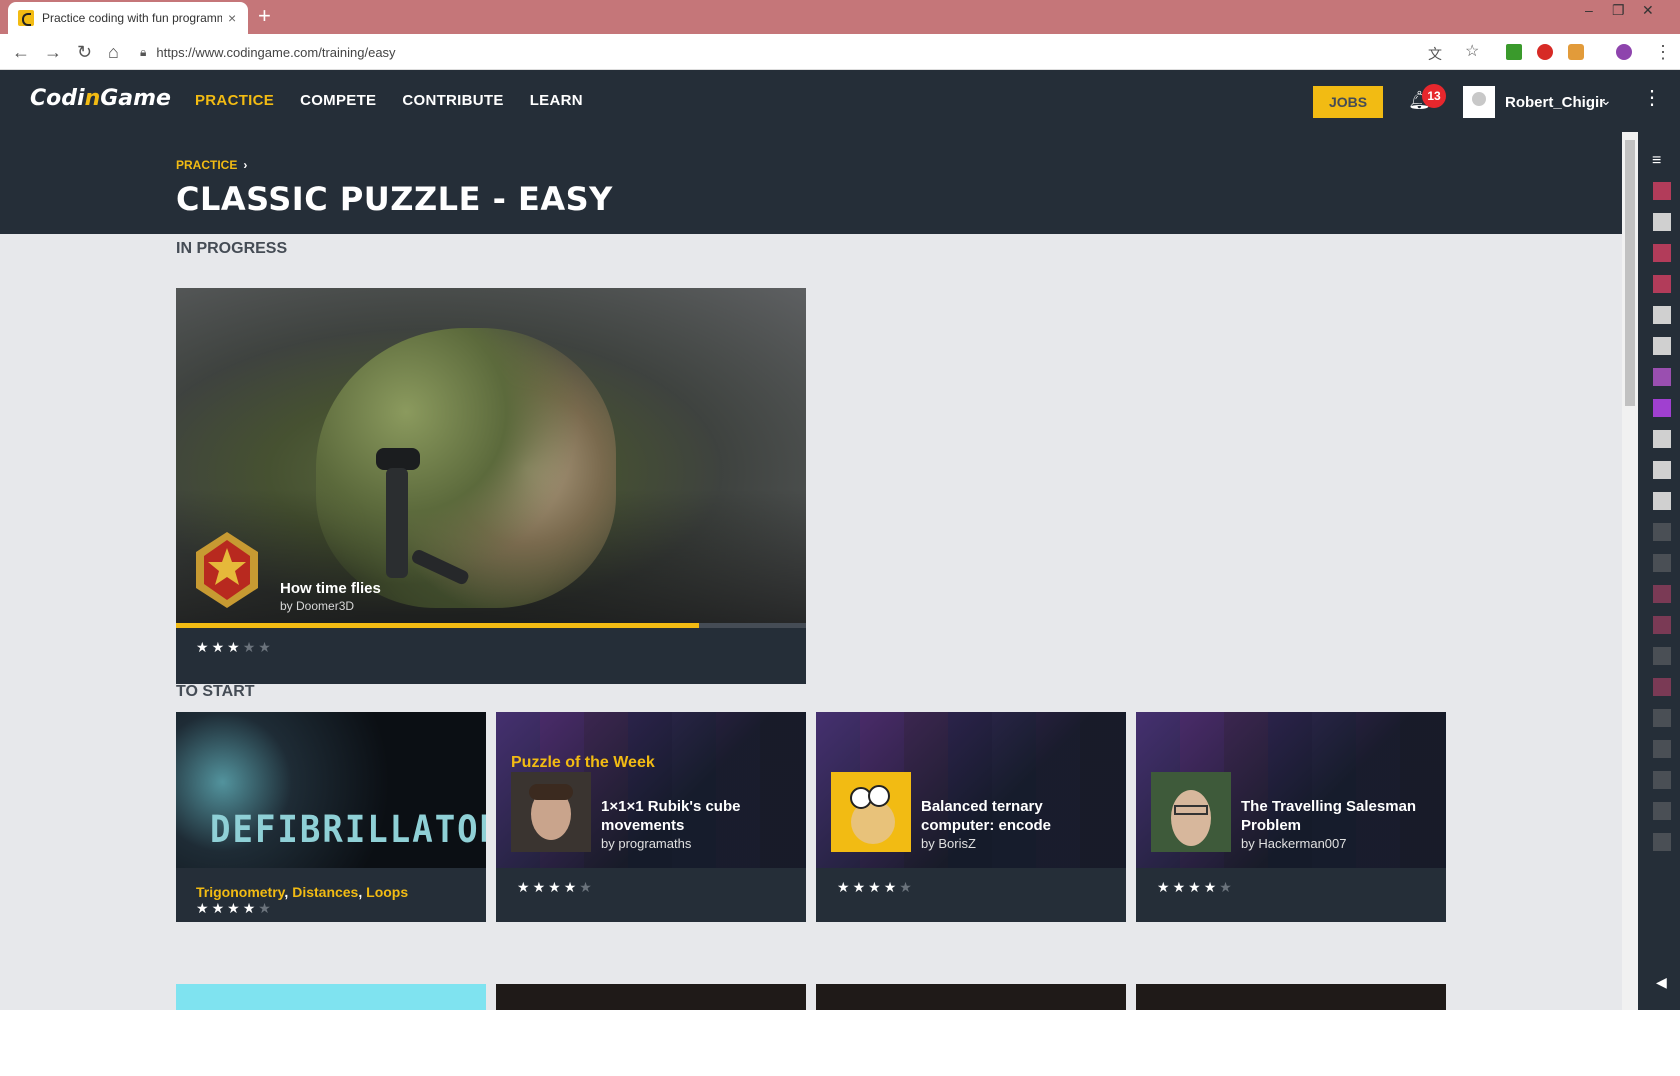 This screenshot has height=1076, width=1680. I want to click on chevron-down-icon: ⌄, so click(1606, 100).